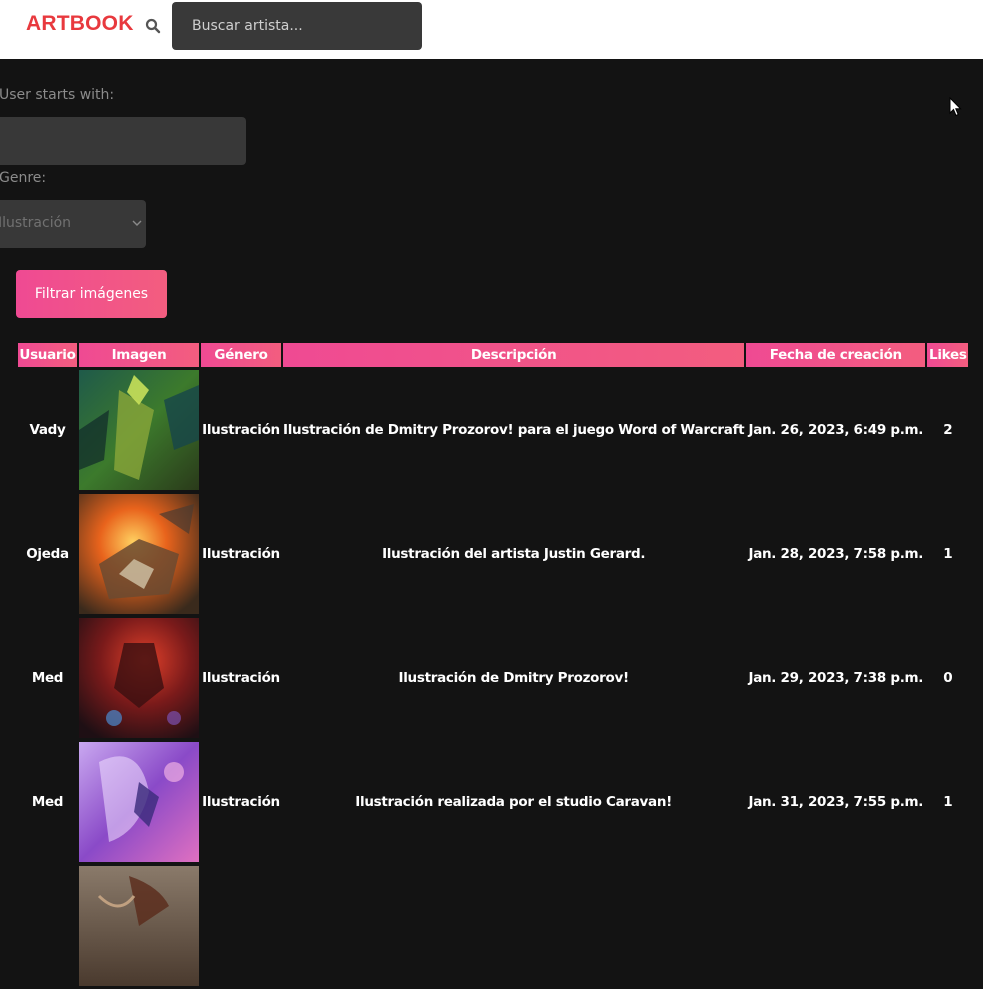 This screenshot has width=983, height=989. What do you see at coordinates (47, 355) in the screenshot?
I see `column-header-usuario: Usuario` at bounding box center [47, 355].